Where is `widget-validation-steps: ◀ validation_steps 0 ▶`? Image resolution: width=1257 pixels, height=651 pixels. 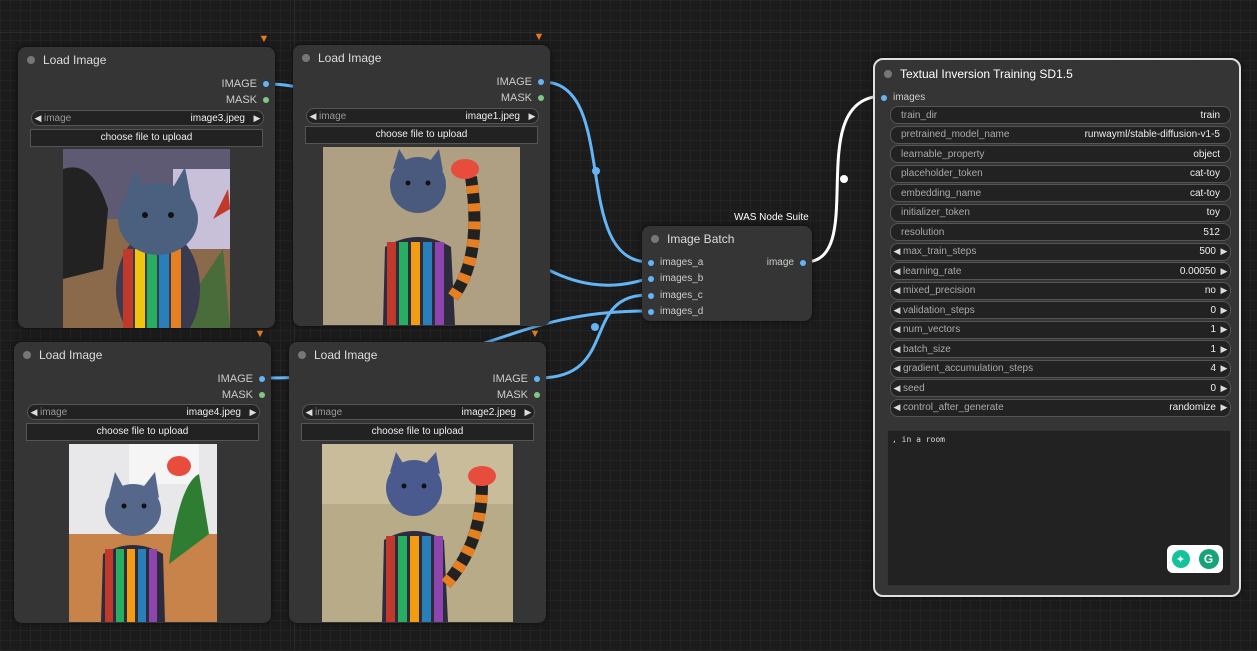
widget-validation-steps: ◀ validation_steps 0 ▶ is located at coordinates (1060, 310).